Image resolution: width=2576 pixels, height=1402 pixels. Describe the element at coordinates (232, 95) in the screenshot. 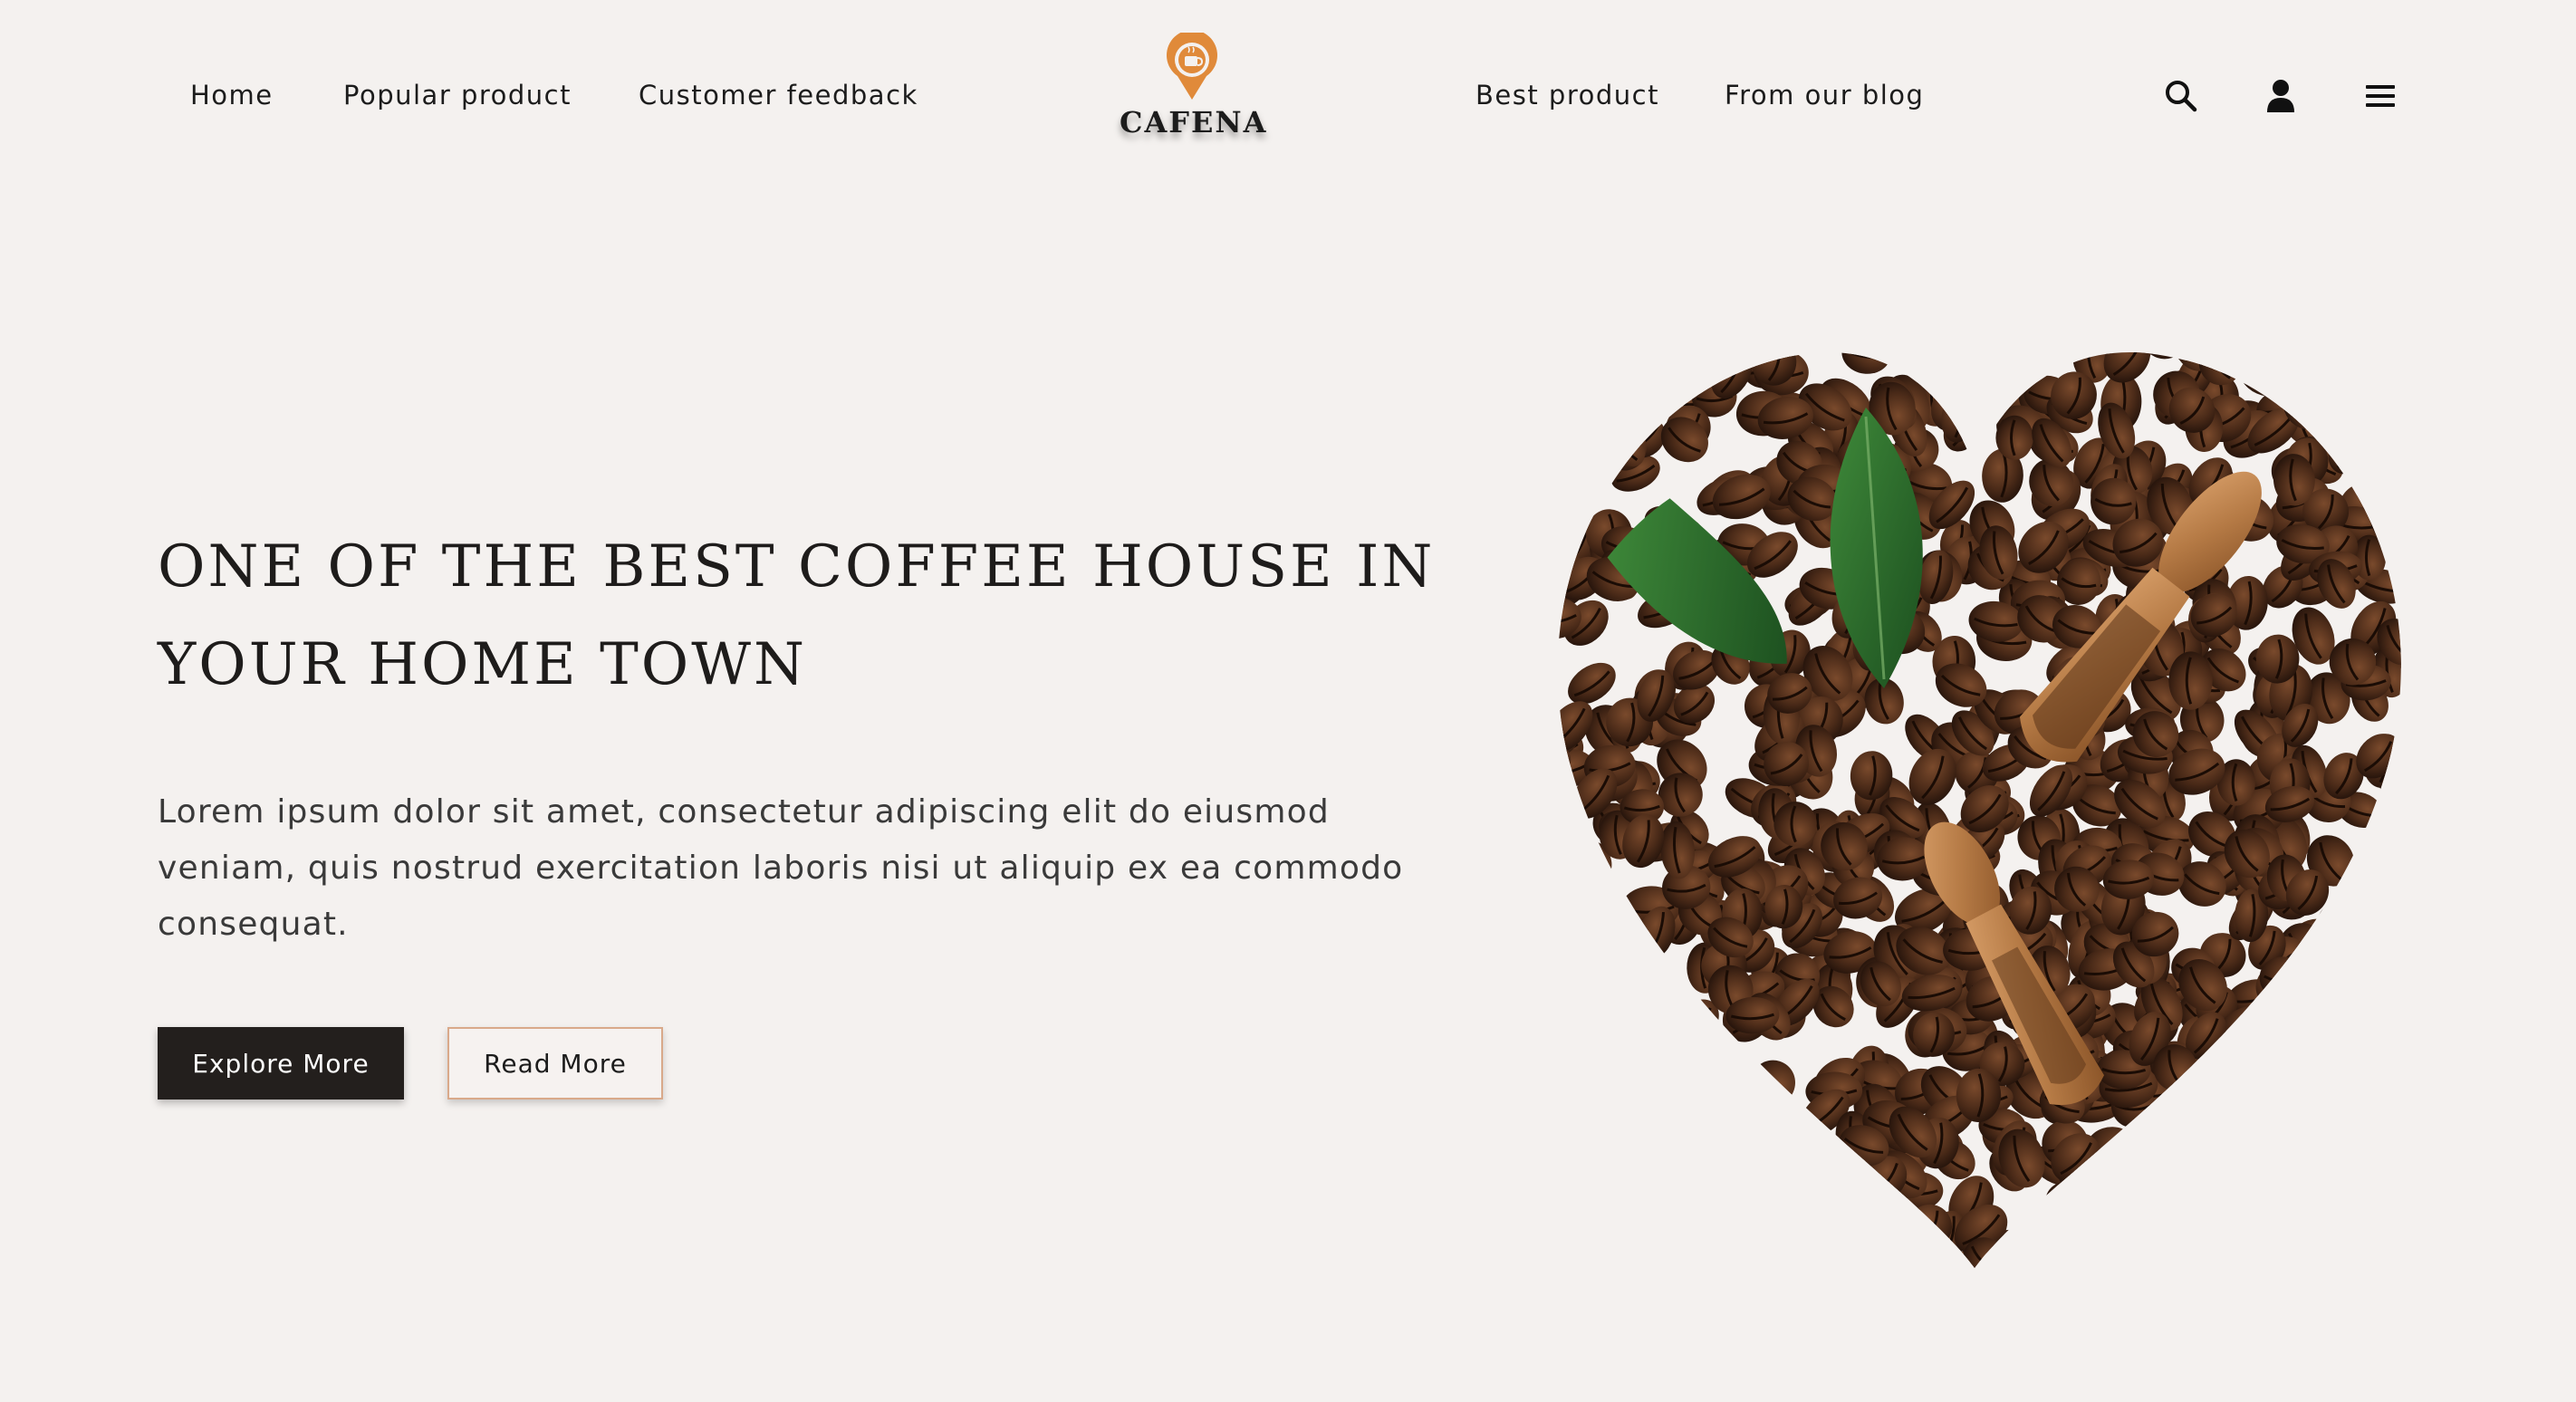

I see `nav-home-link: Home` at that location.